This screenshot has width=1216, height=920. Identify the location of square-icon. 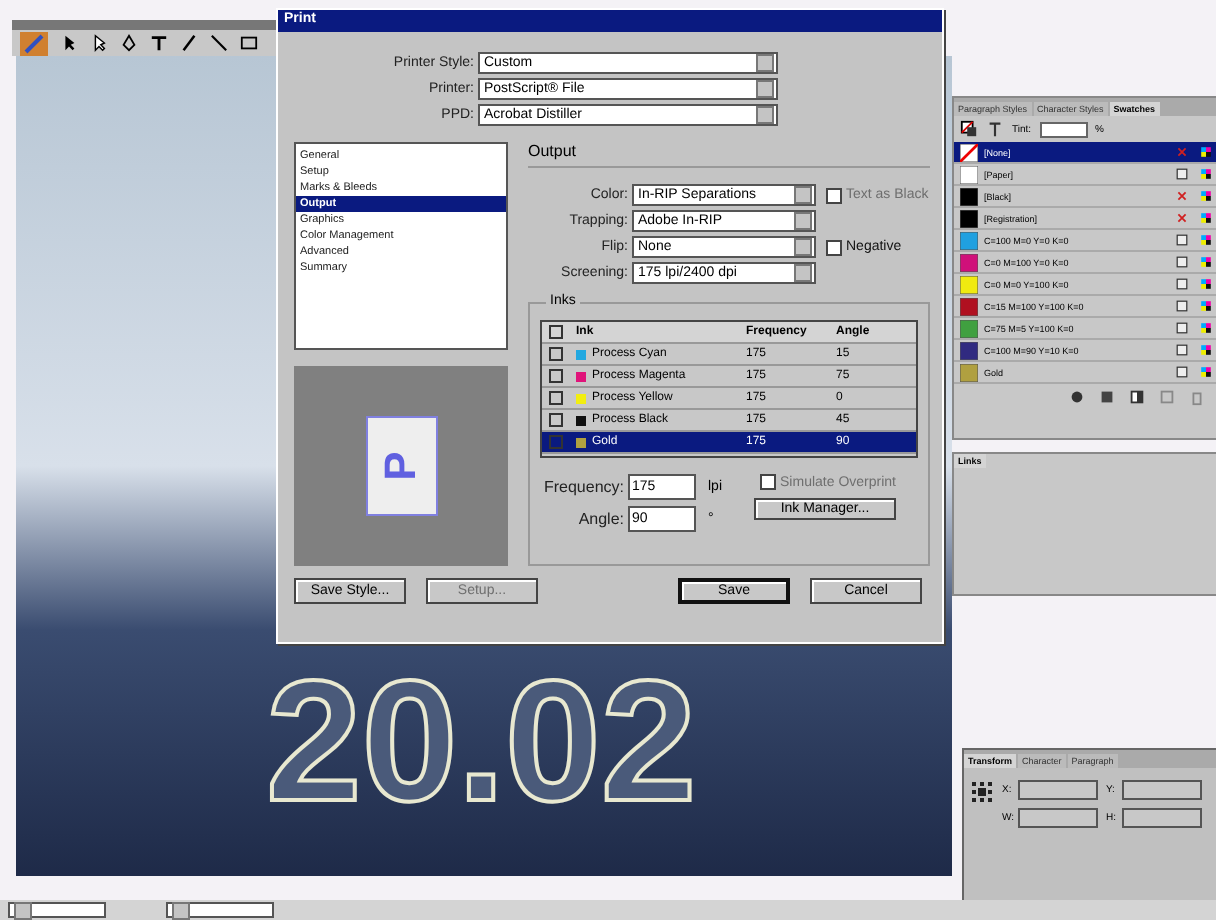
(1107, 397).